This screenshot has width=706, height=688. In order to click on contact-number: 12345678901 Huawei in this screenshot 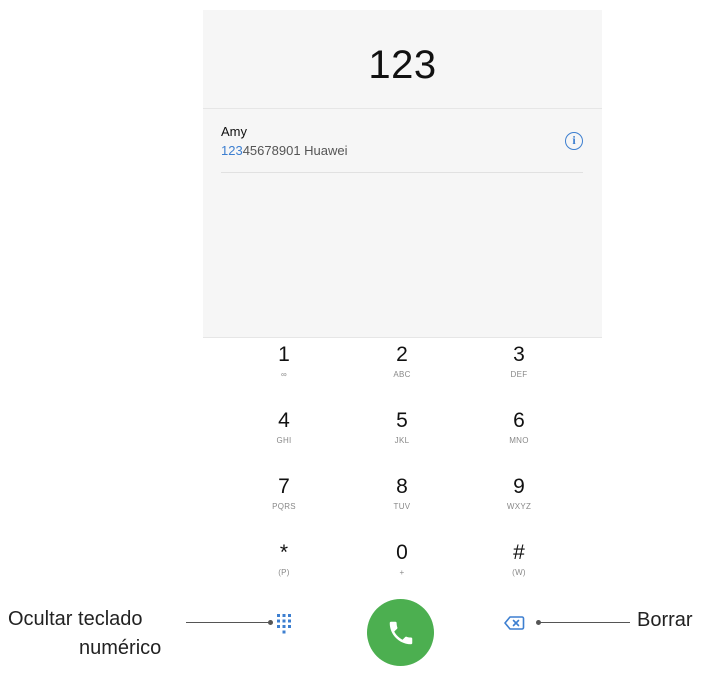, I will do `click(284, 150)`.